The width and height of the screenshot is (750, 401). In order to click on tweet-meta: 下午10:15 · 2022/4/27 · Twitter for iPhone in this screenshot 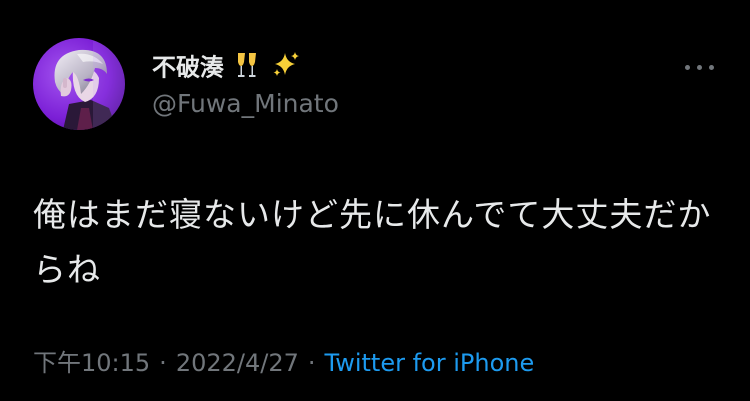, I will do `click(283, 363)`.